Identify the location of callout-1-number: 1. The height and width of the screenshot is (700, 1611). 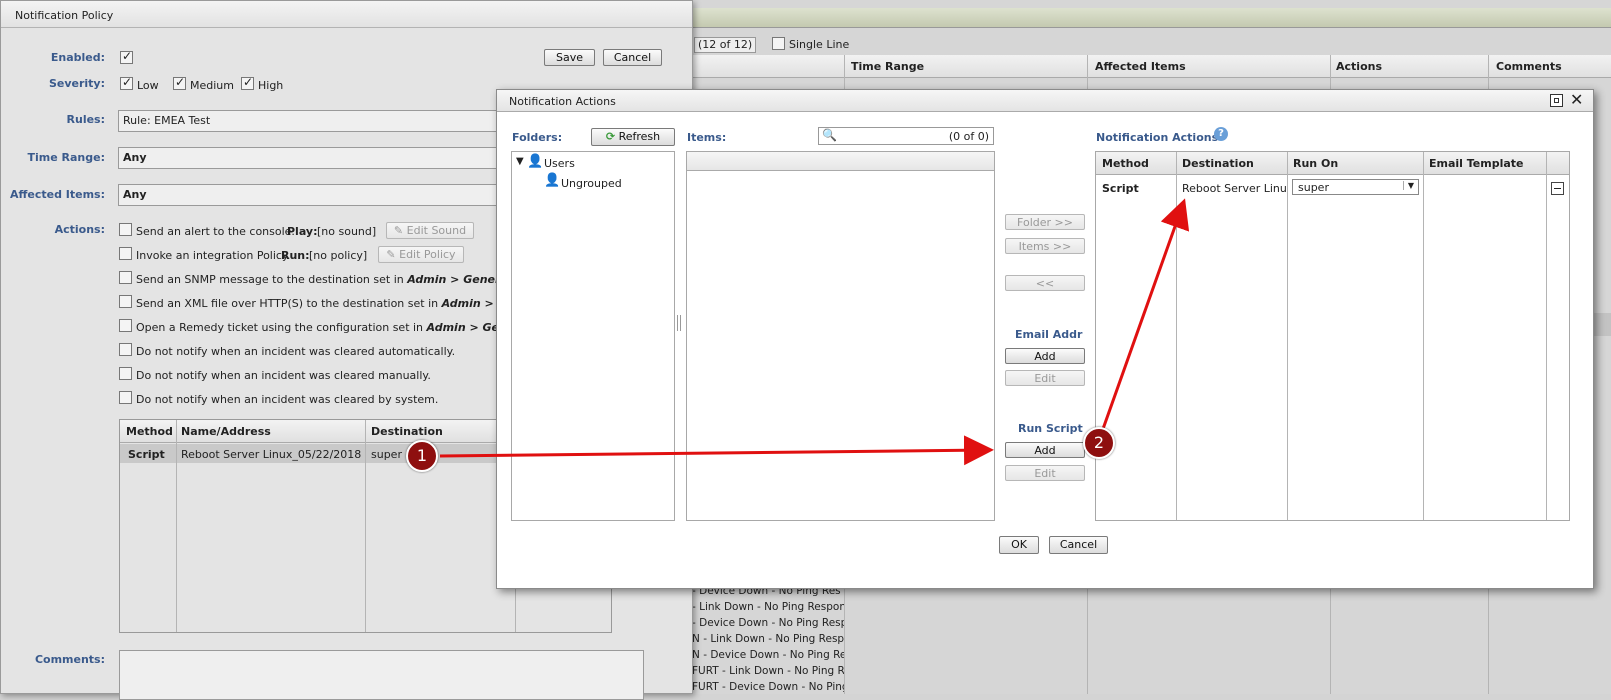
(422, 455).